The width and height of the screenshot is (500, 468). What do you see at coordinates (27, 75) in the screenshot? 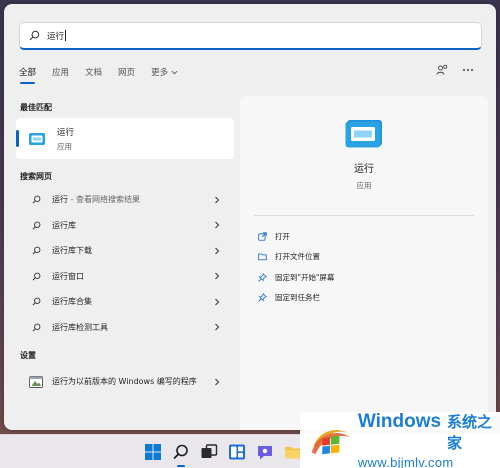
I see `tab-all: 全部` at bounding box center [27, 75].